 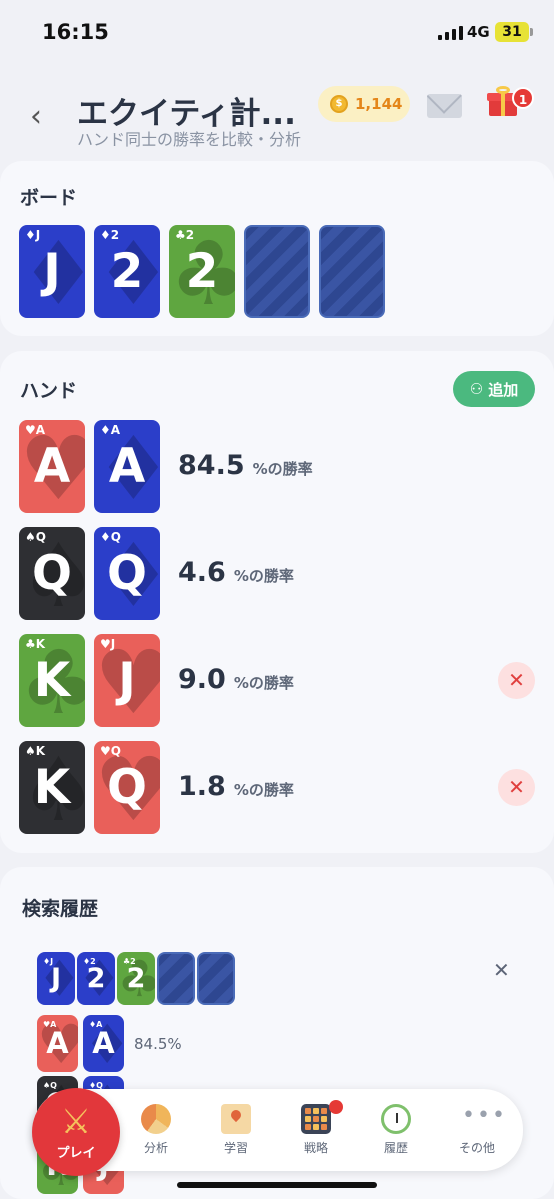 I want to click on coin-balance-button: $ 1,144, so click(x=364, y=104).